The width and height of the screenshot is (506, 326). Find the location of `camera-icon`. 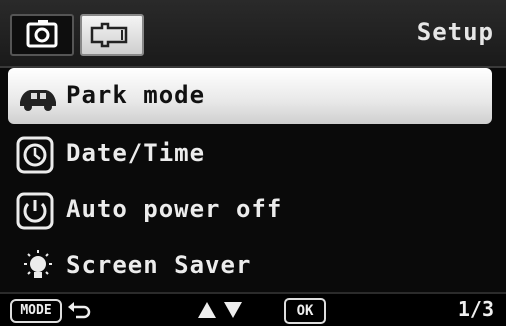

camera-icon is located at coordinates (42, 34).